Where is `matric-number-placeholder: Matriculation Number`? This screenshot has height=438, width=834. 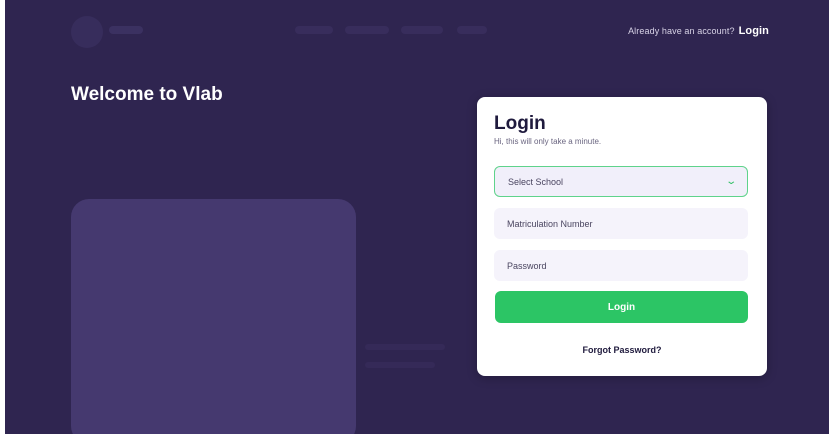 matric-number-placeholder: Matriculation Number is located at coordinates (550, 223).